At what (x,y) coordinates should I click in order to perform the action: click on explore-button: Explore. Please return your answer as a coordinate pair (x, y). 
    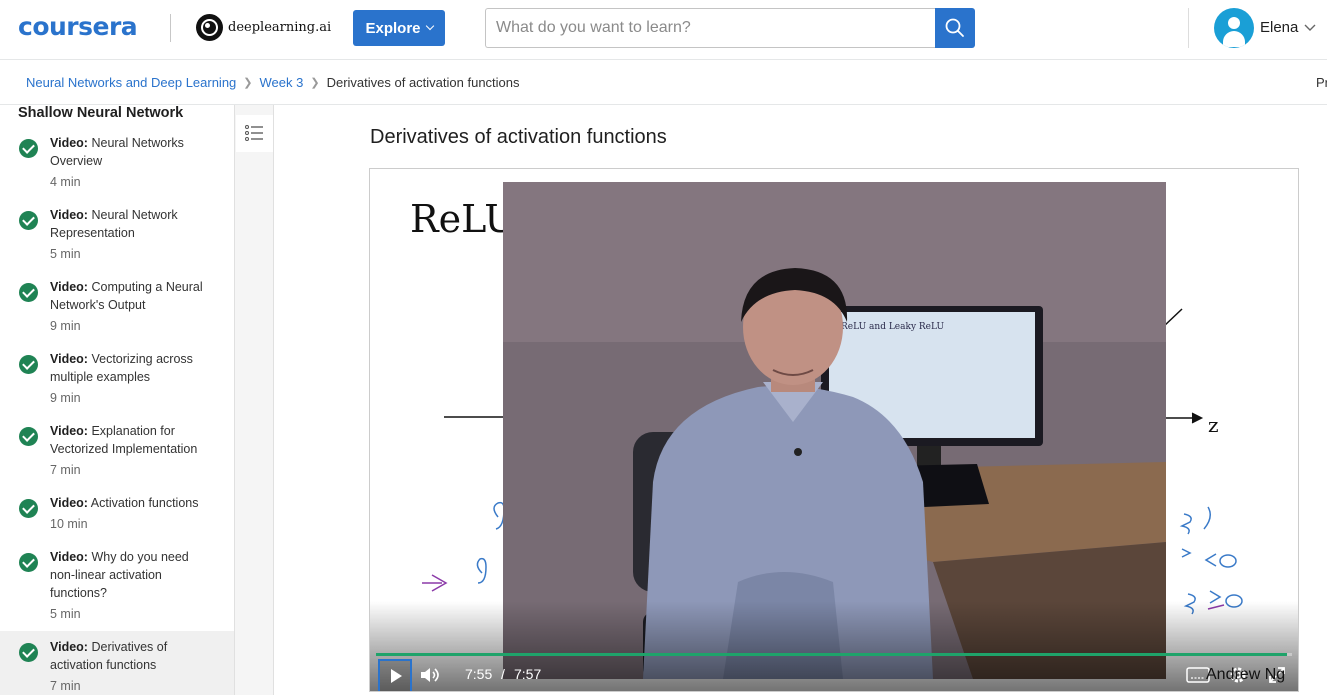
    Looking at the image, I should click on (399, 28).